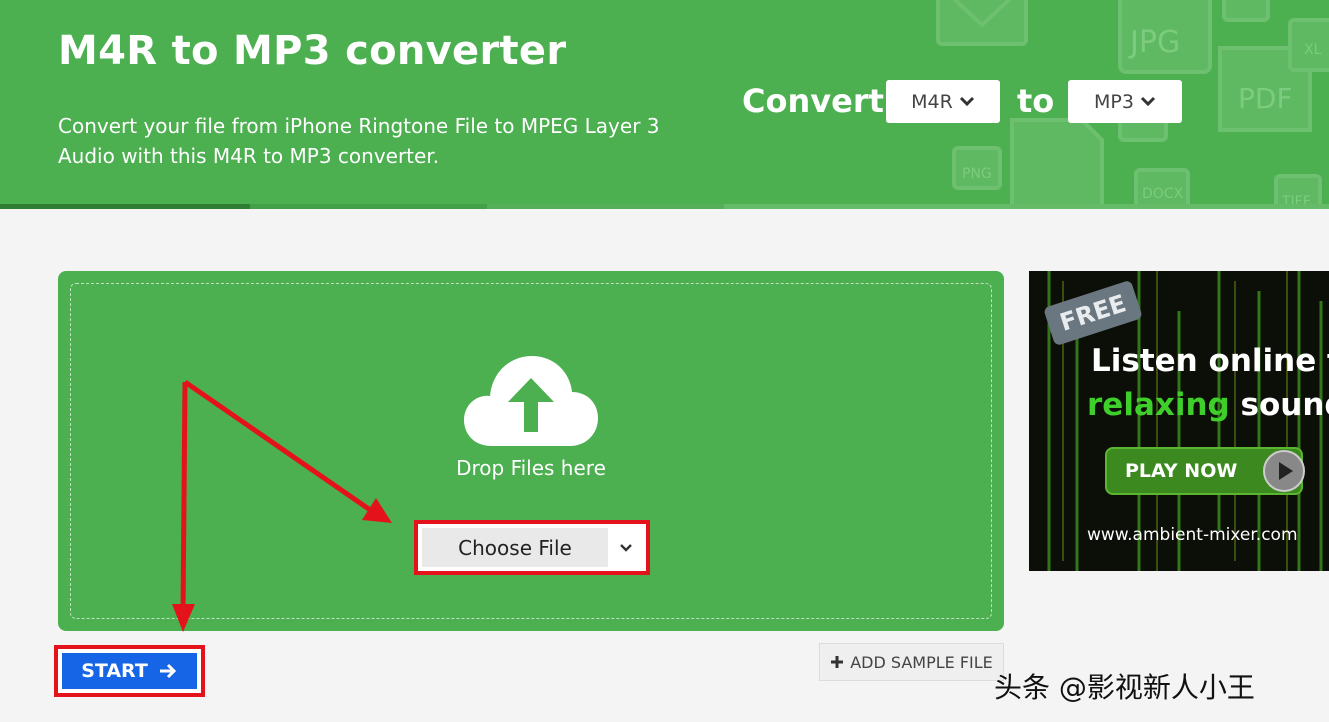 The height and width of the screenshot is (722, 1329). Describe the element at coordinates (837, 662) in the screenshot. I see `plus-icon` at that location.